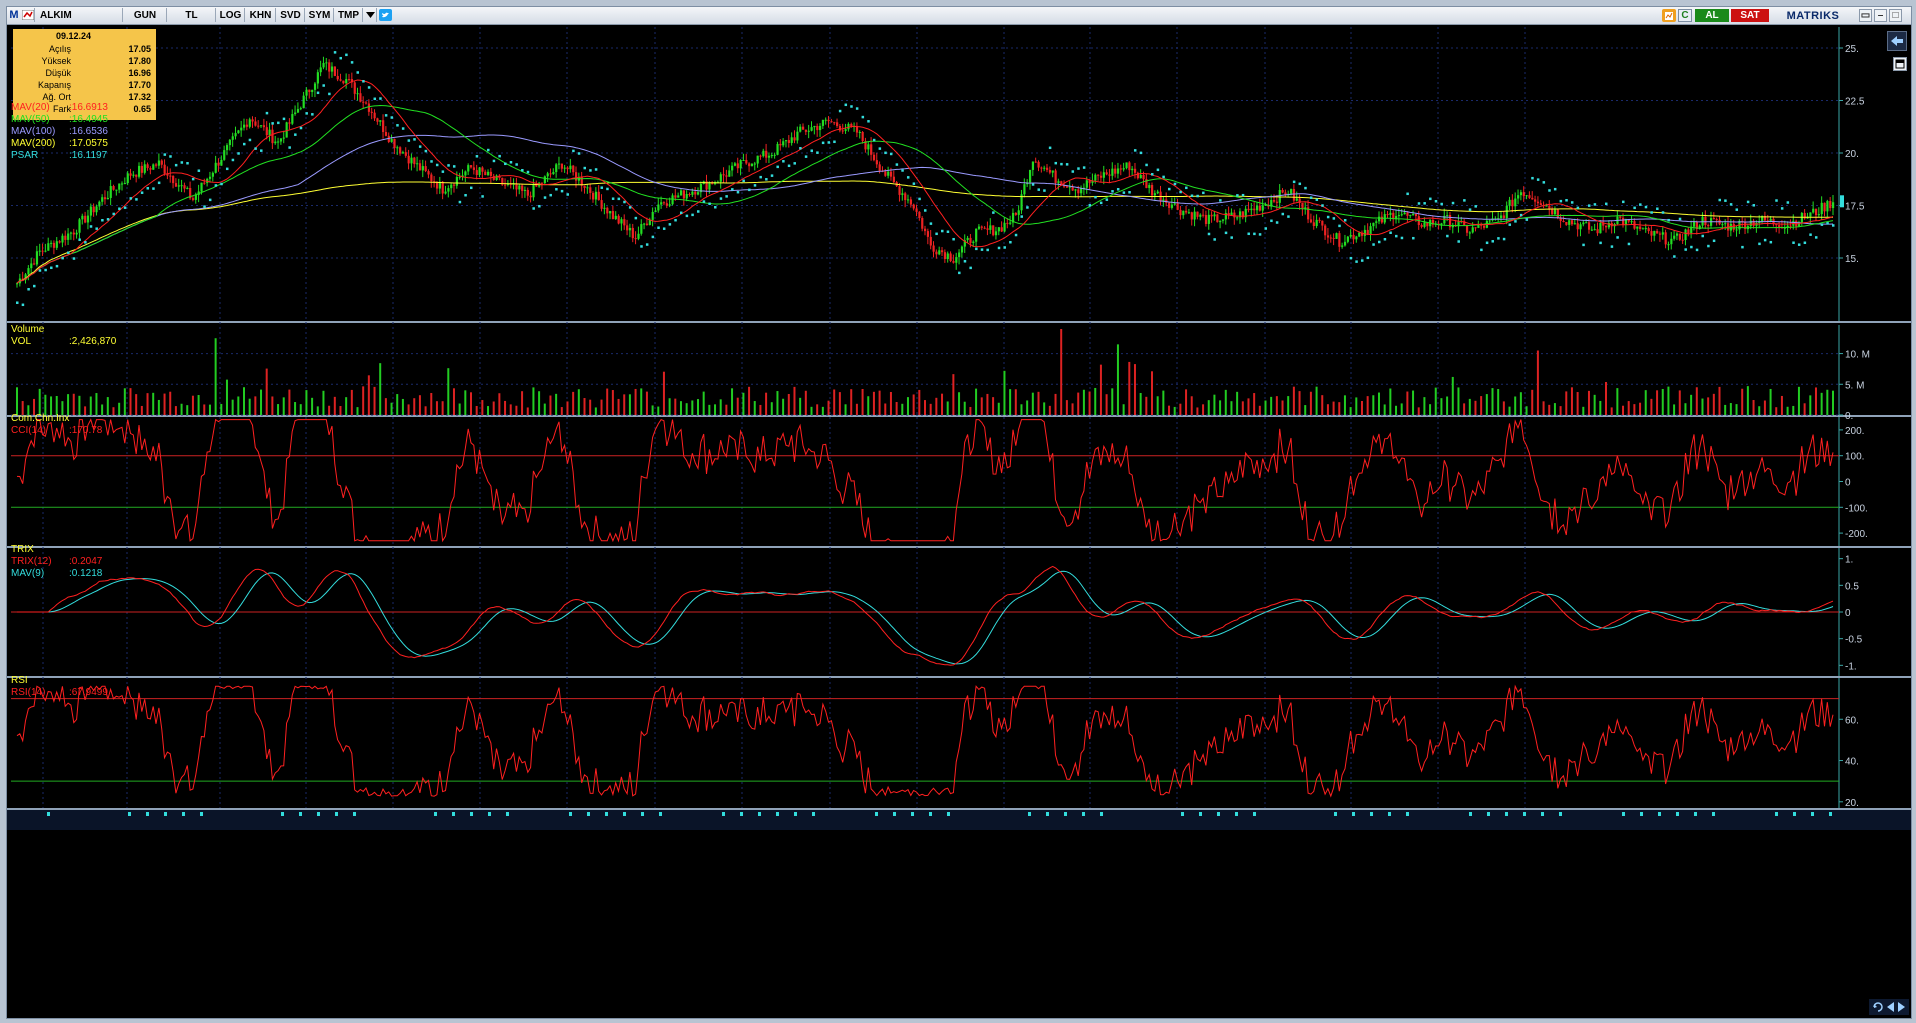 The image size is (1916, 1023). What do you see at coordinates (1813, 15) in the screenshot?
I see `brand-label: MATRIKS` at bounding box center [1813, 15].